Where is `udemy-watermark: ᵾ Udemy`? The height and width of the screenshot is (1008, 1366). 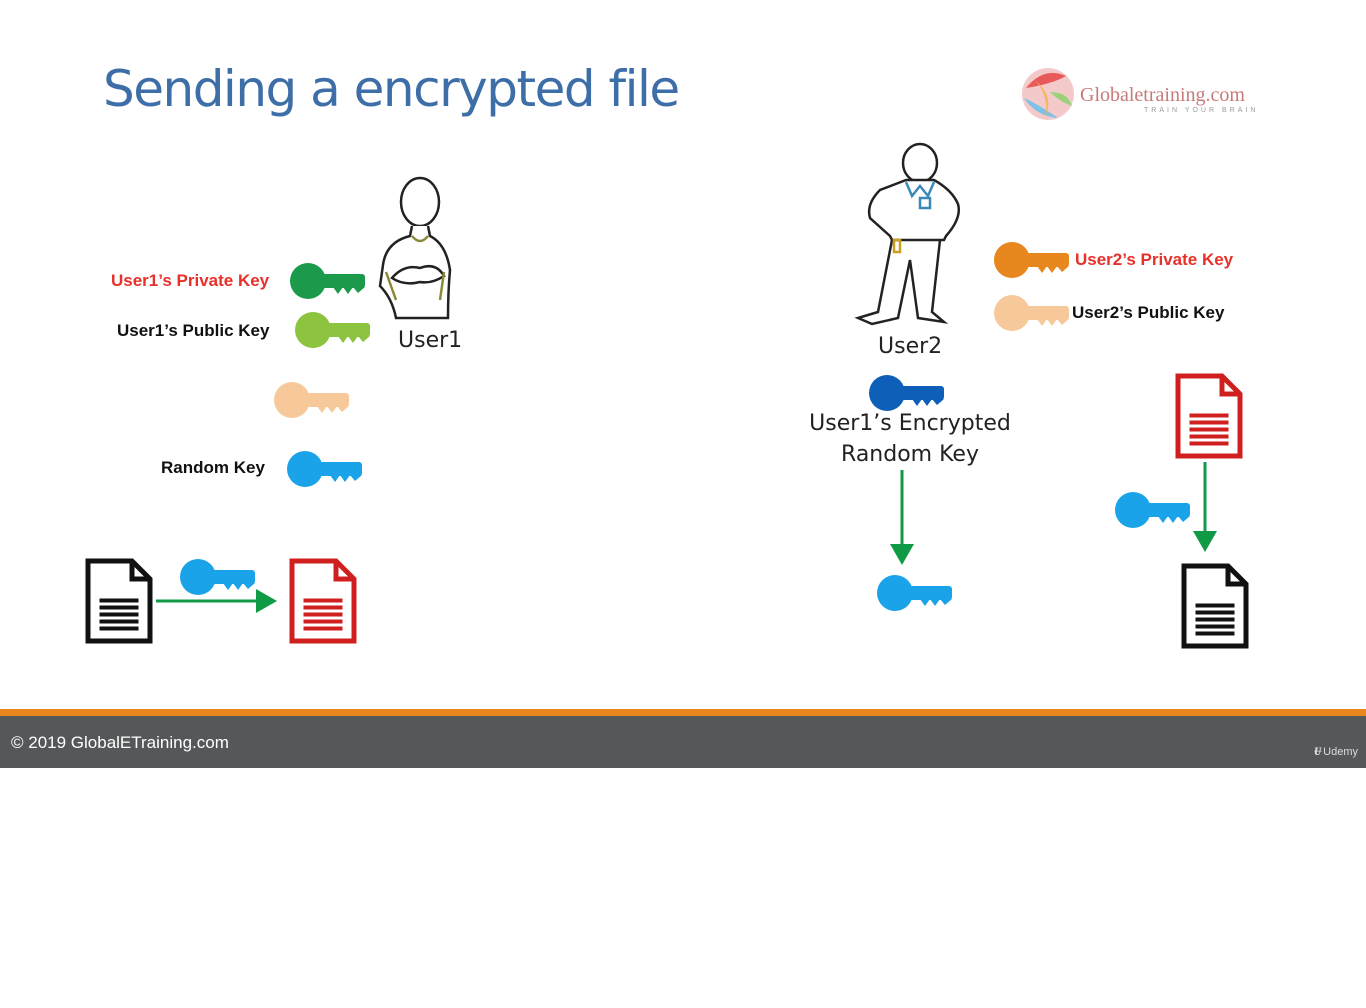
udemy-watermark: ᵾ Udemy is located at coordinates (1336, 751).